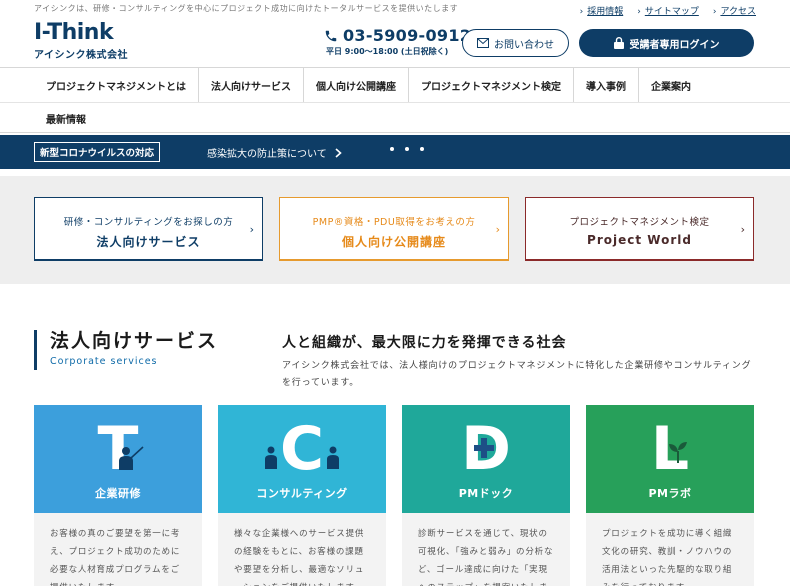 The image size is (790, 586). Describe the element at coordinates (104, 361) in the screenshot. I see `section-subtitle: Corporate services` at that location.